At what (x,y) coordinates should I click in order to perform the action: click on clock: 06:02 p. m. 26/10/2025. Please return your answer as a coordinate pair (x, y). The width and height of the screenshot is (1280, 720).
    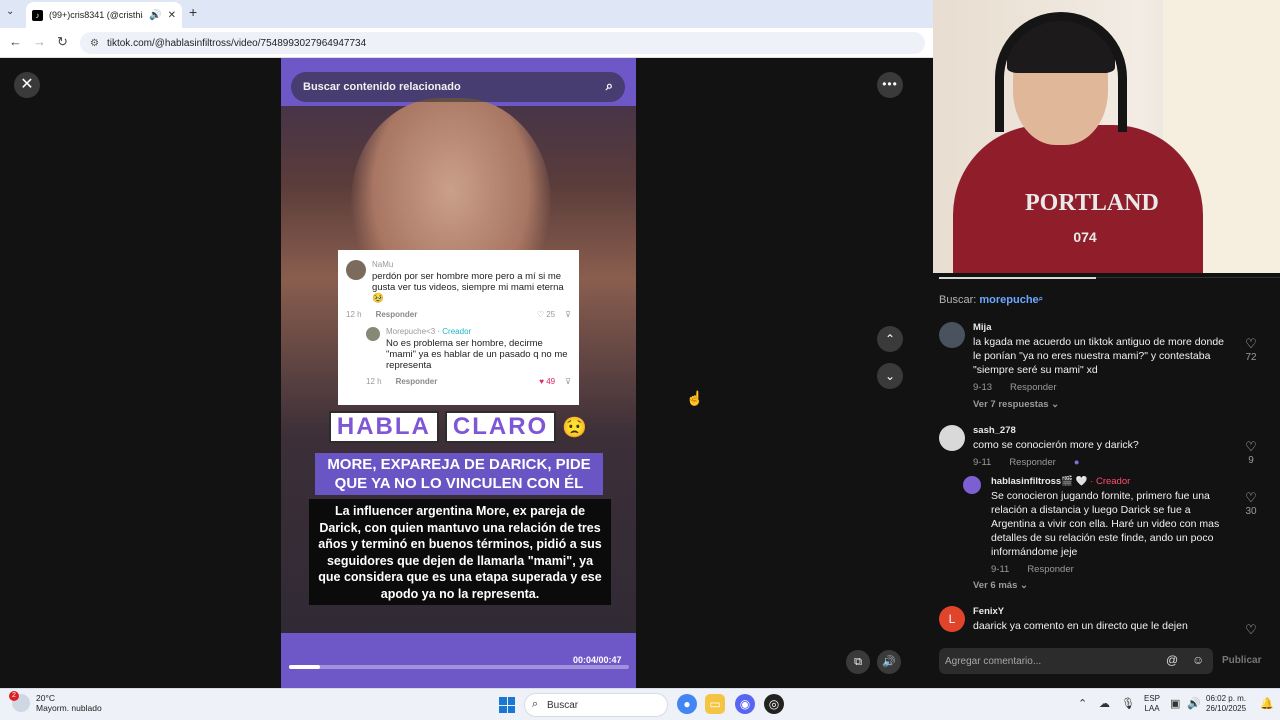
    Looking at the image, I should click on (1226, 704).